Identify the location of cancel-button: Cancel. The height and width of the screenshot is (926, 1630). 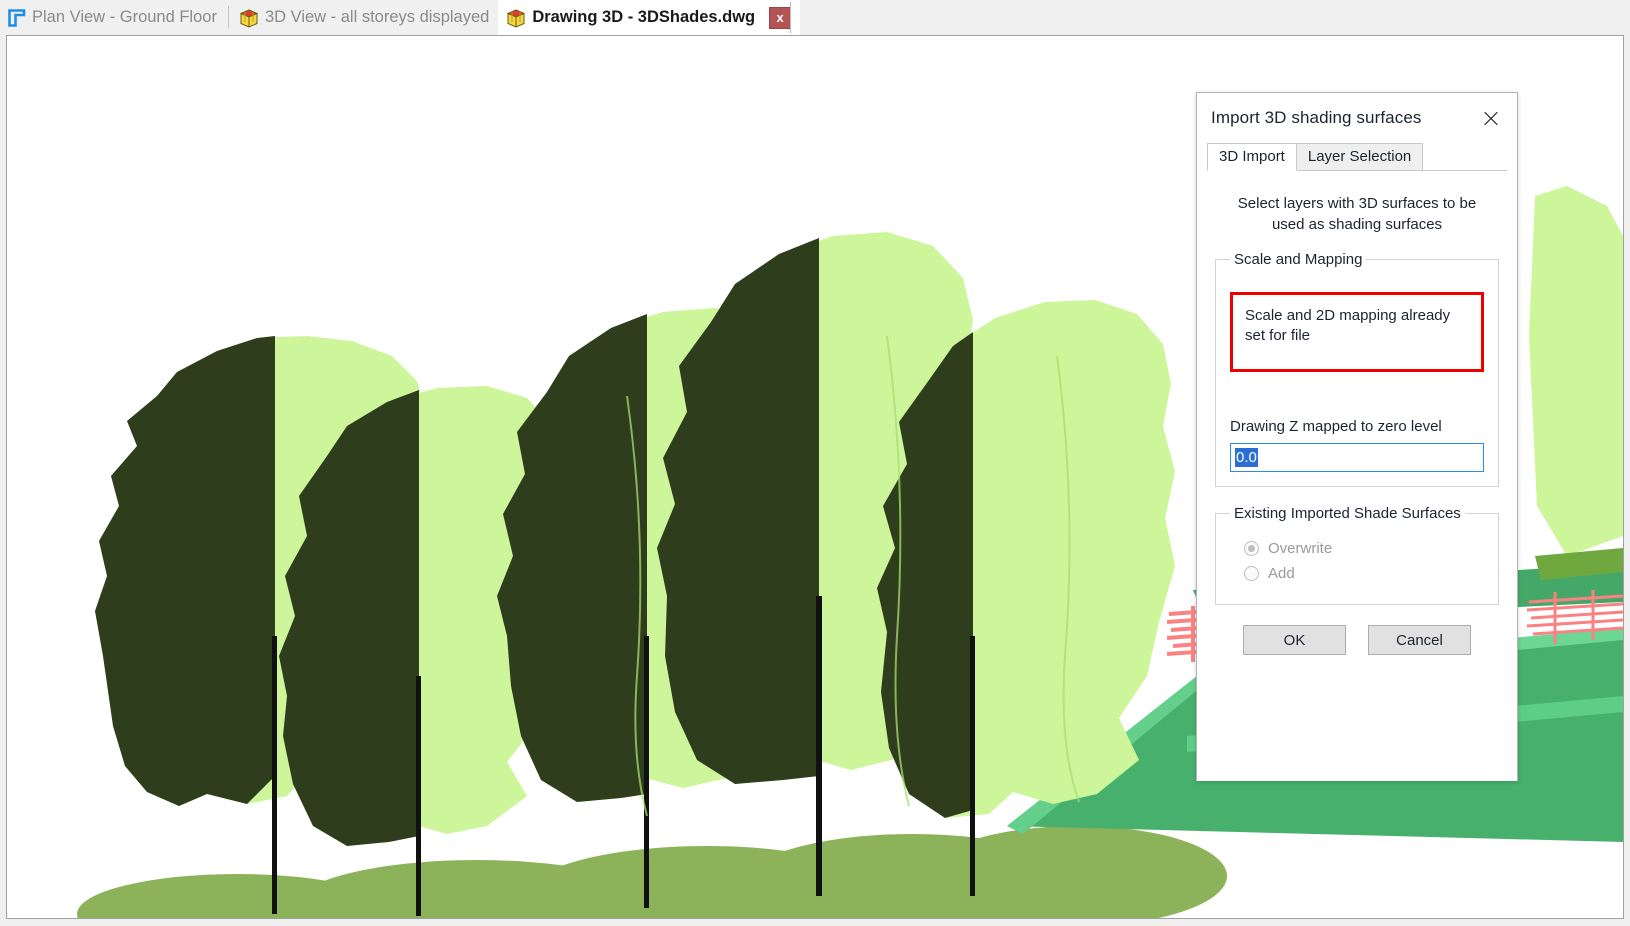
(1419, 640).